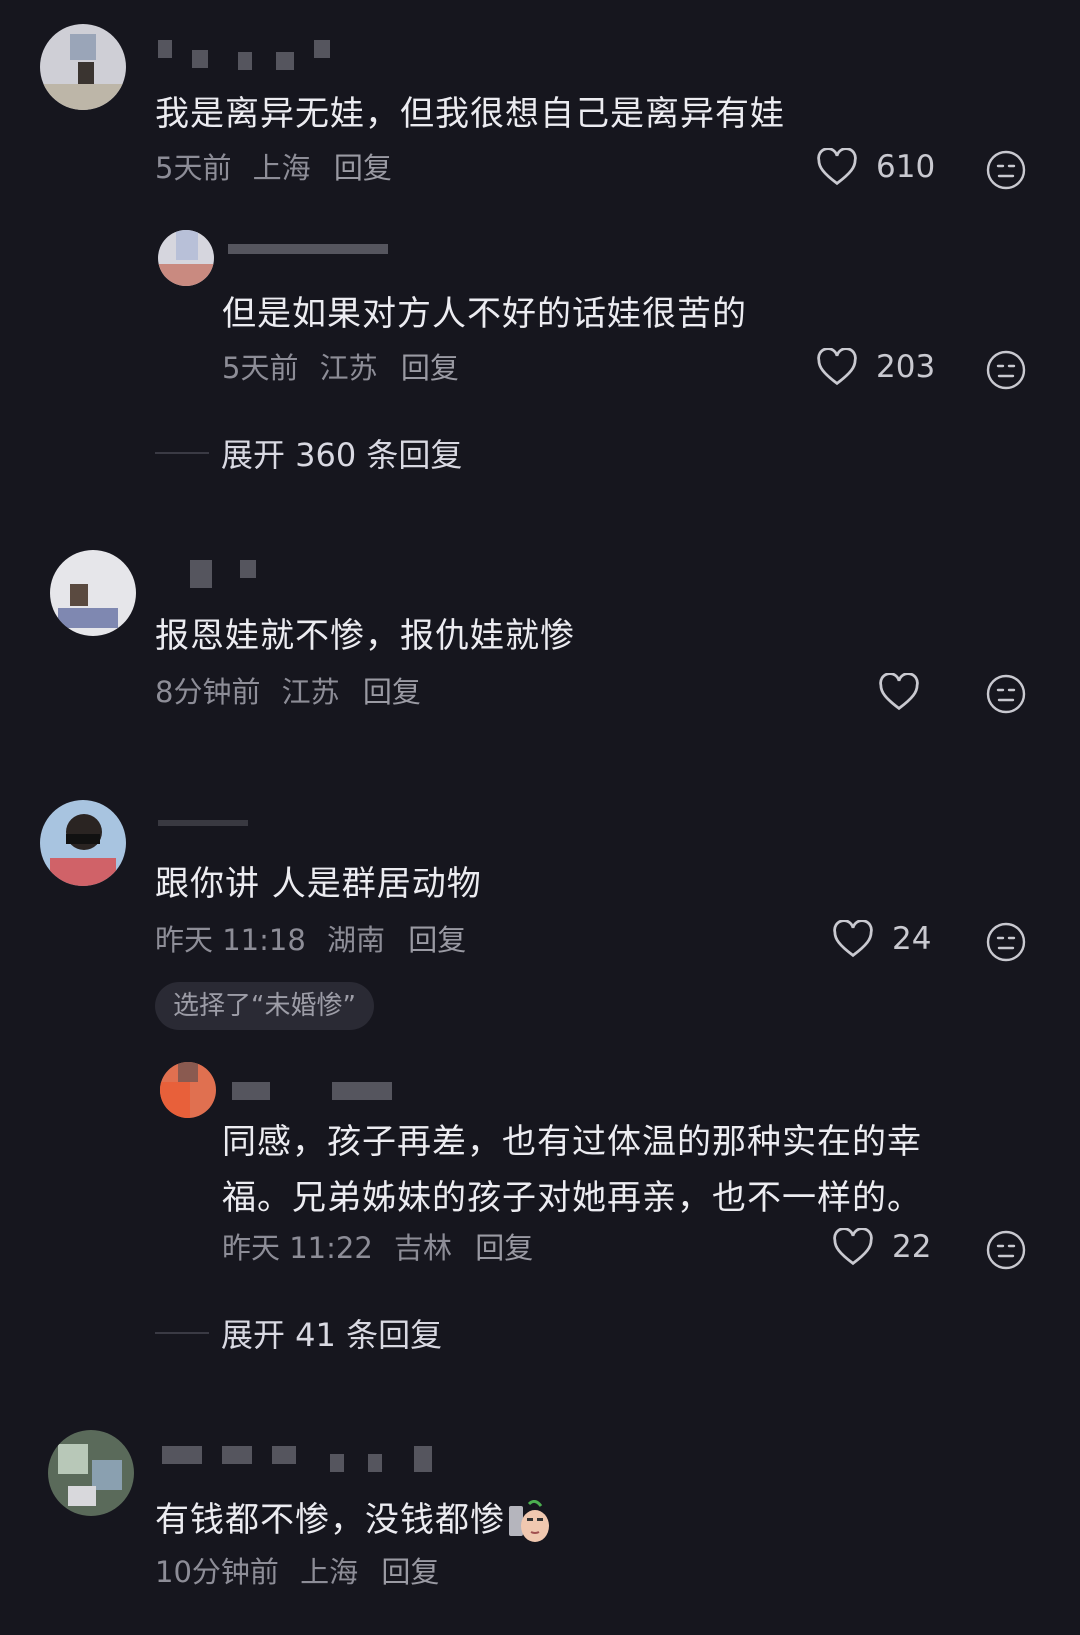  What do you see at coordinates (572, 1142) in the screenshot?
I see `comment-text: 同感，孩子再差，也有过体温的那种实在的幸` at bounding box center [572, 1142].